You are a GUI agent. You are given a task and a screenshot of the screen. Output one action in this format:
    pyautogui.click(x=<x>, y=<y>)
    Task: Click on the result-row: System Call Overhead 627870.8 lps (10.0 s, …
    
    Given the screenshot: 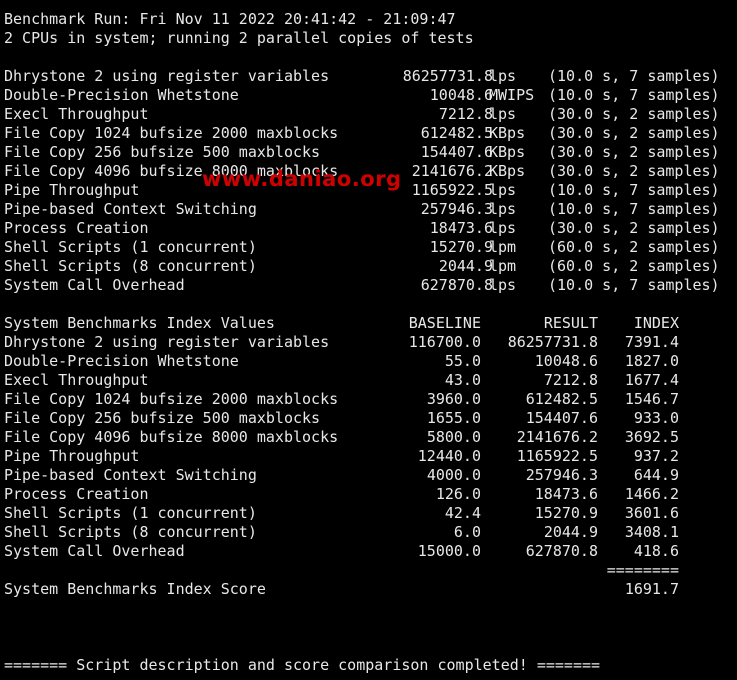 What is the action you would take?
    pyautogui.click(x=370, y=285)
    